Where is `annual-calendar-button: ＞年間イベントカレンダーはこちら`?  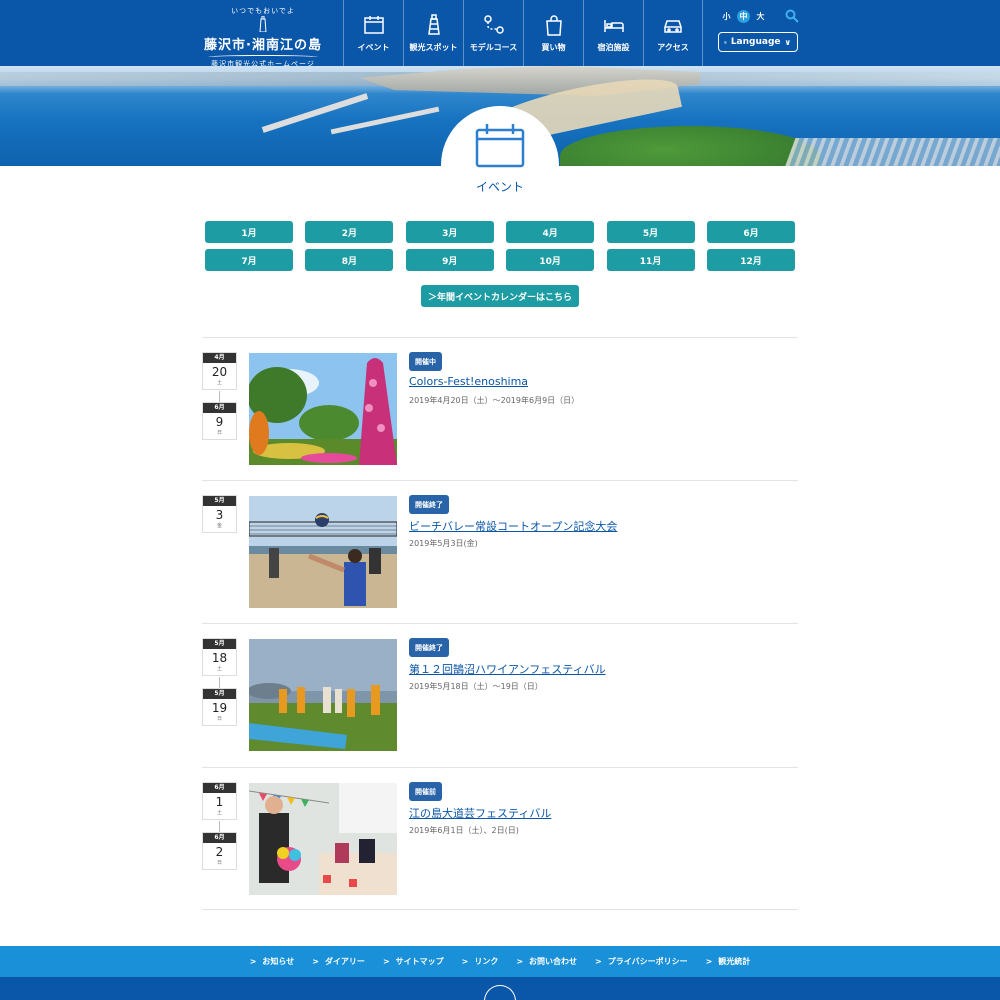 annual-calendar-button: ＞年間イベントカレンダーはこちら is located at coordinates (500, 296).